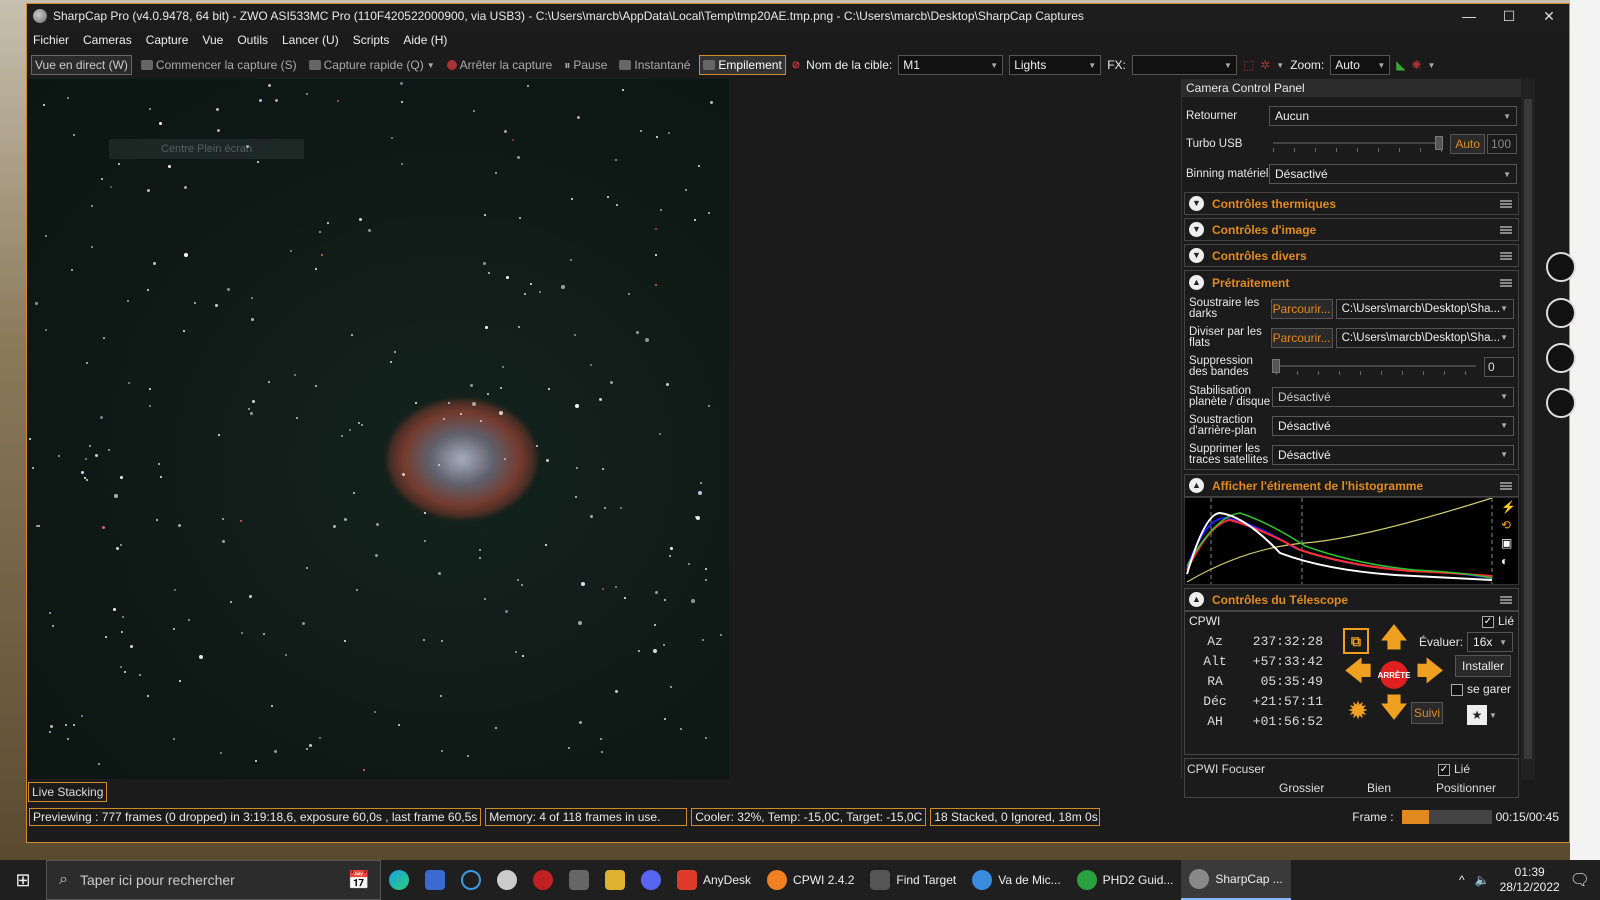 The height and width of the screenshot is (900, 1600). What do you see at coordinates (1481, 689) in the screenshot?
I see `park-checkbox: se garer` at bounding box center [1481, 689].